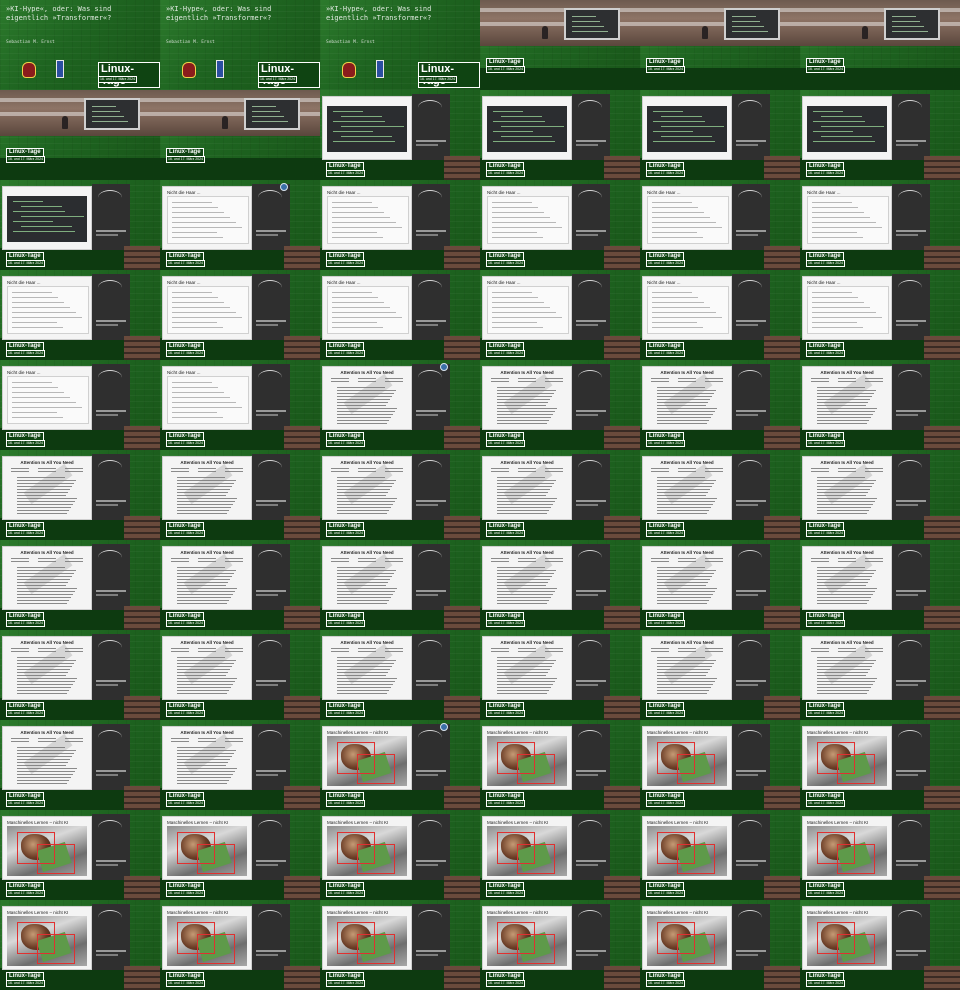  I want to click on bounding-box, so click(696, 859).